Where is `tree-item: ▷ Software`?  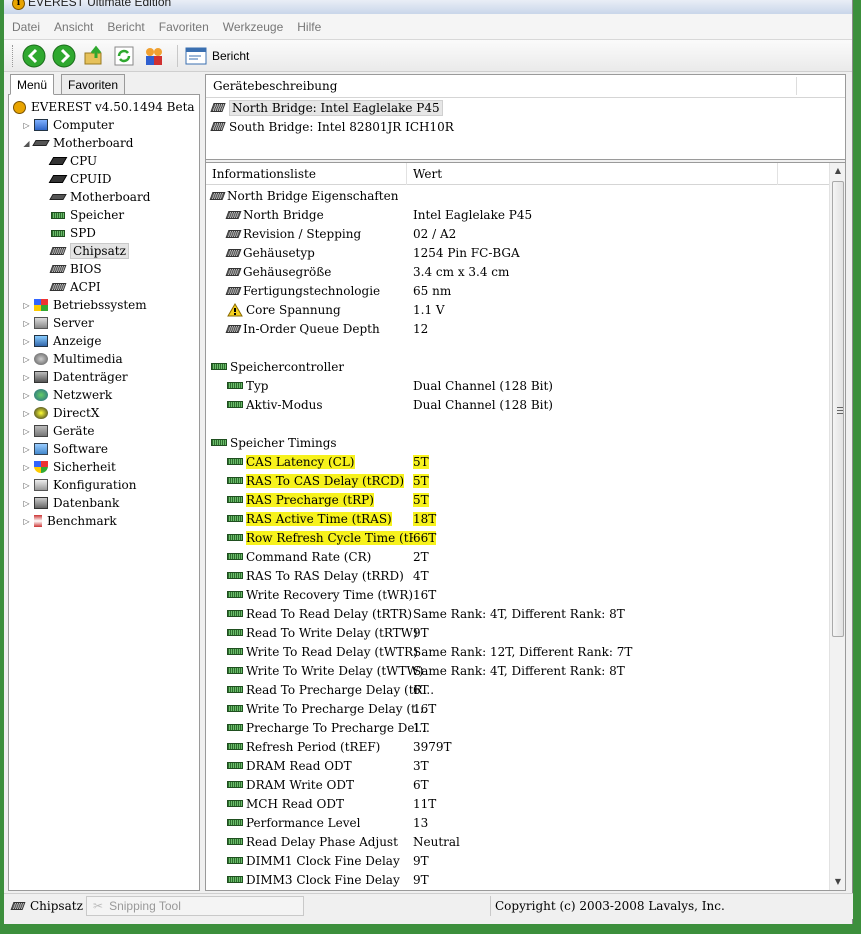 tree-item: ▷ Software is located at coordinates (65, 449).